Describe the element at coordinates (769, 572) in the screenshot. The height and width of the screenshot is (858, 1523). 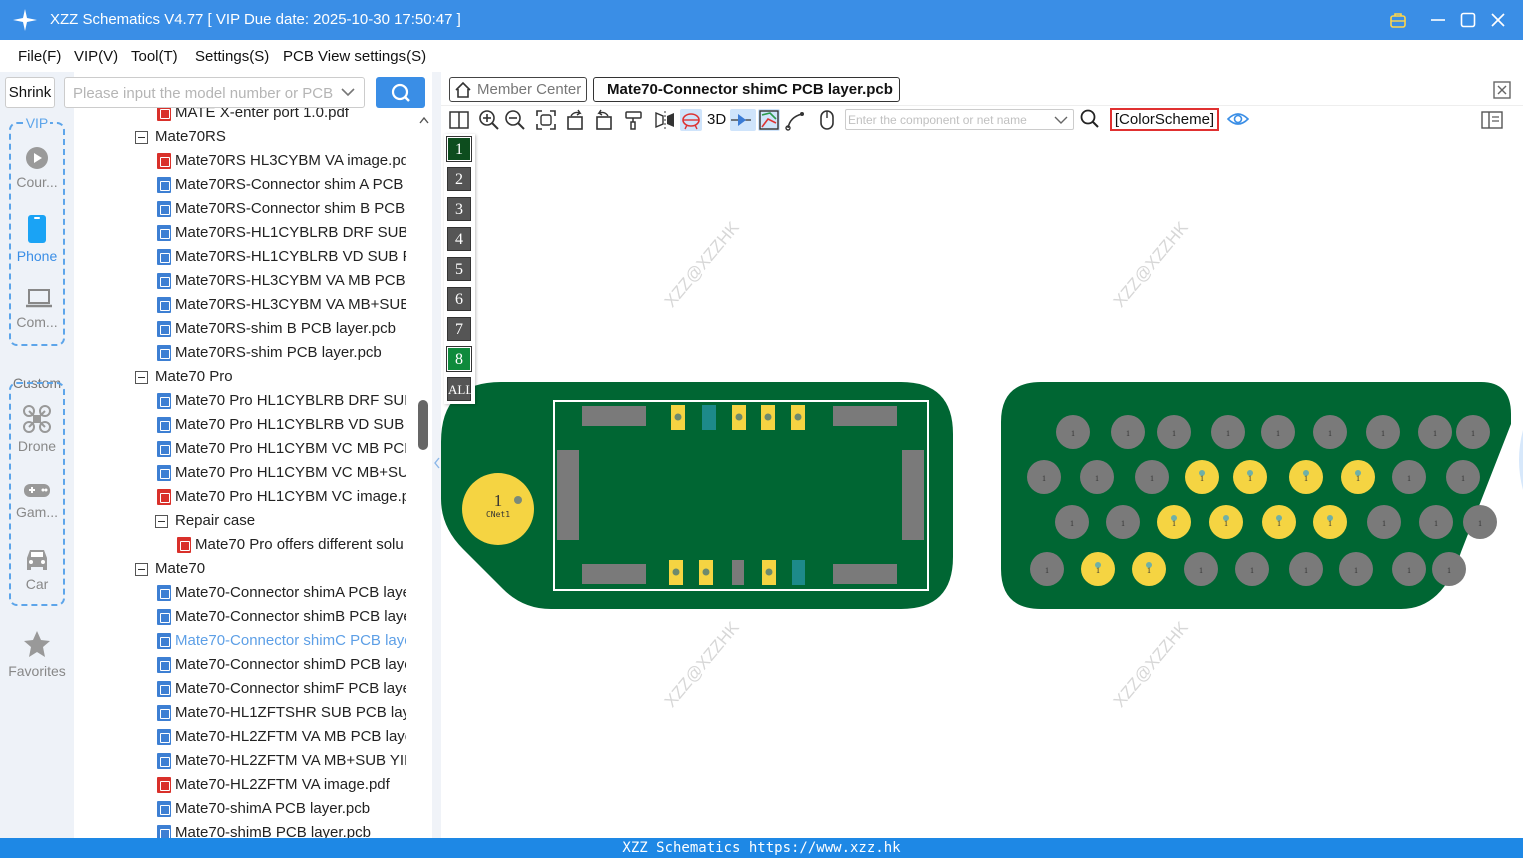
I see `pad-via` at that location.